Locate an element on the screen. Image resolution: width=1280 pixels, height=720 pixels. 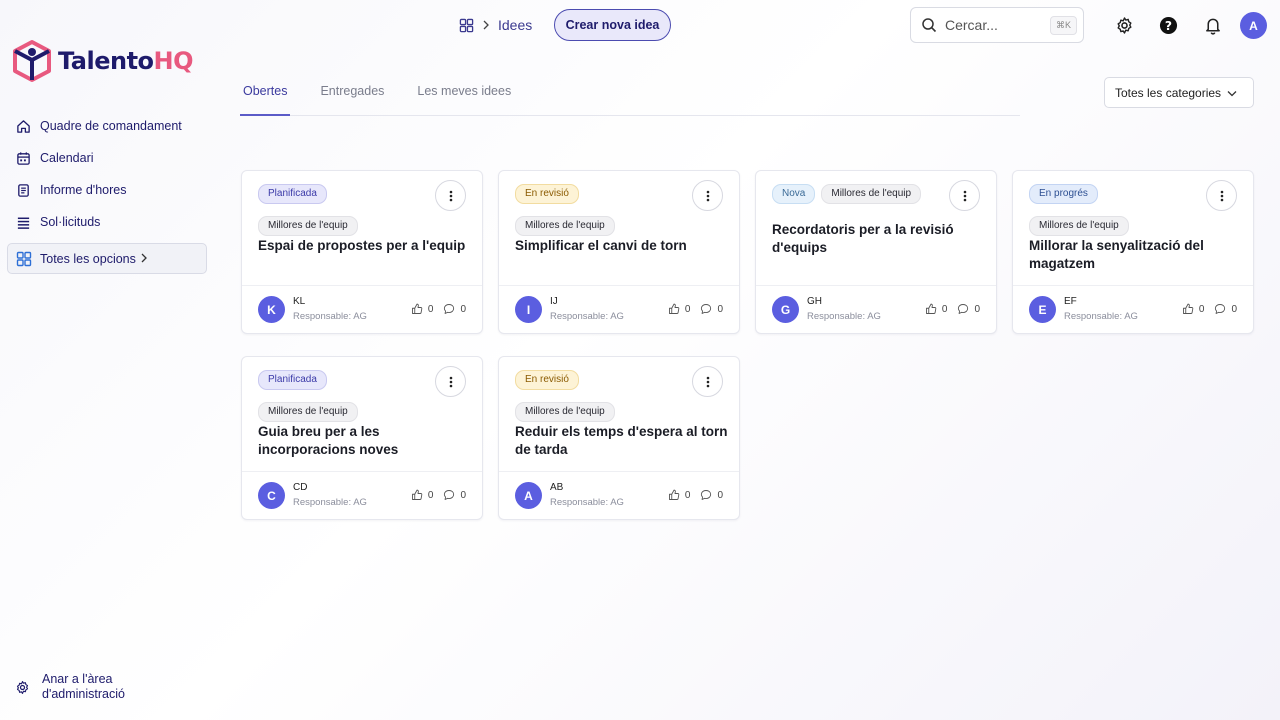
settings-gear-icon is located at coordinates (1124, 25).